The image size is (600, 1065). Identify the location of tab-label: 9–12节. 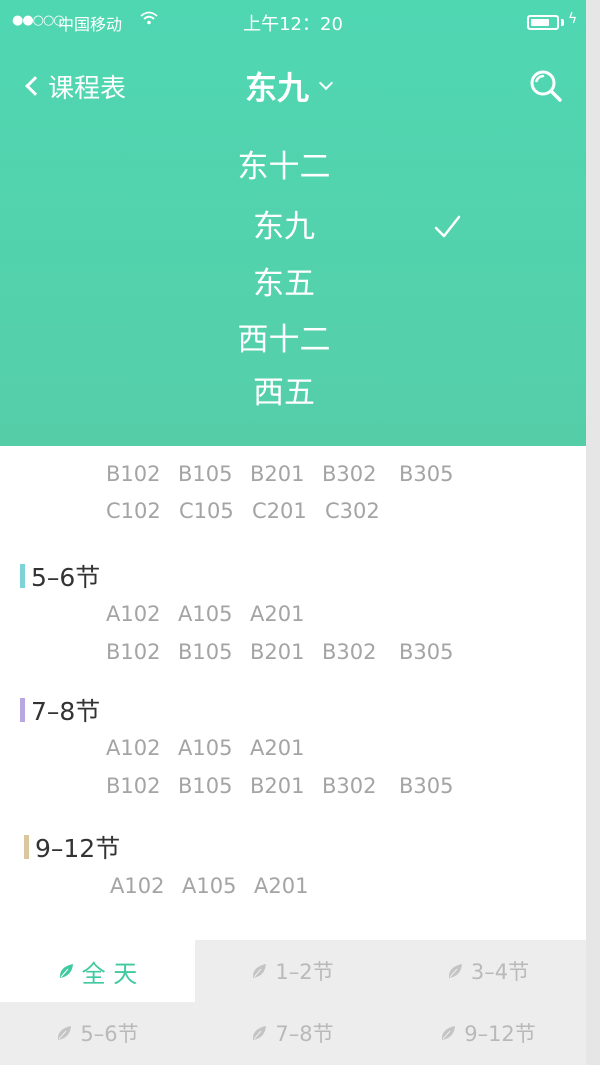
(500, 1034).